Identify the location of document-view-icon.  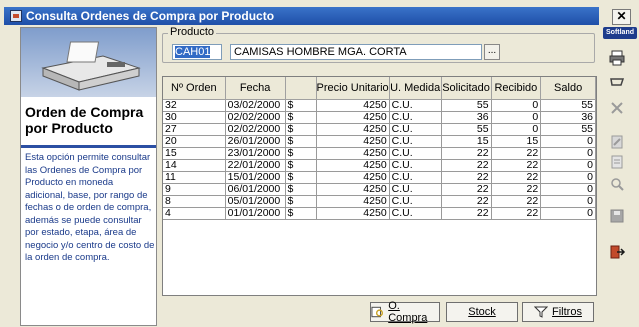
(377, 312).